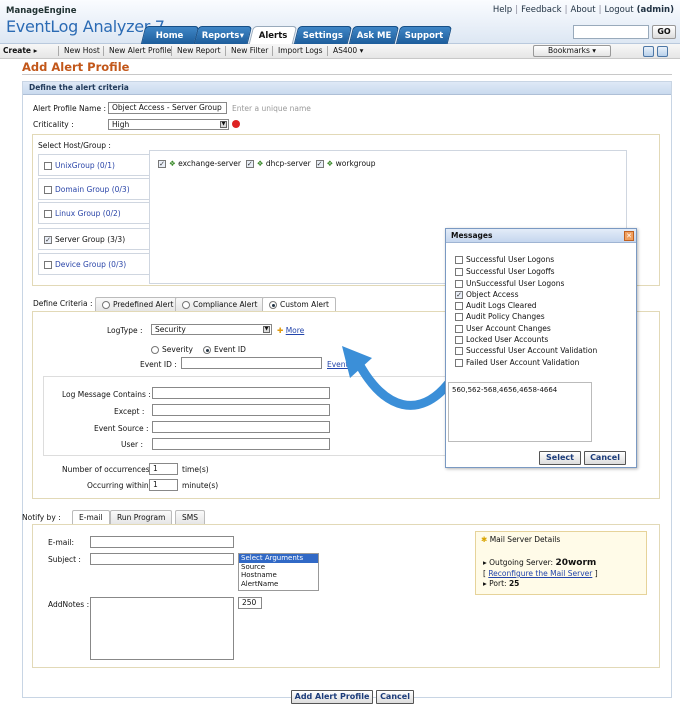 The height and width of the screenshot is (704, 680). Describe the element at coordinates (348, 51) in the screenshot. I see `as400-menu: AS400 ▾` at that location.